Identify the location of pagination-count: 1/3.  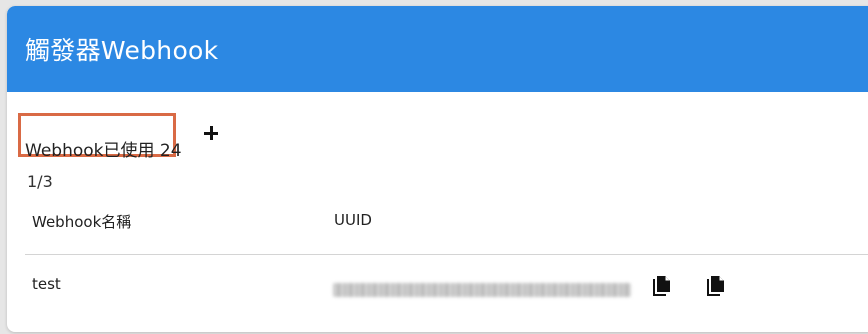
(40, 181).